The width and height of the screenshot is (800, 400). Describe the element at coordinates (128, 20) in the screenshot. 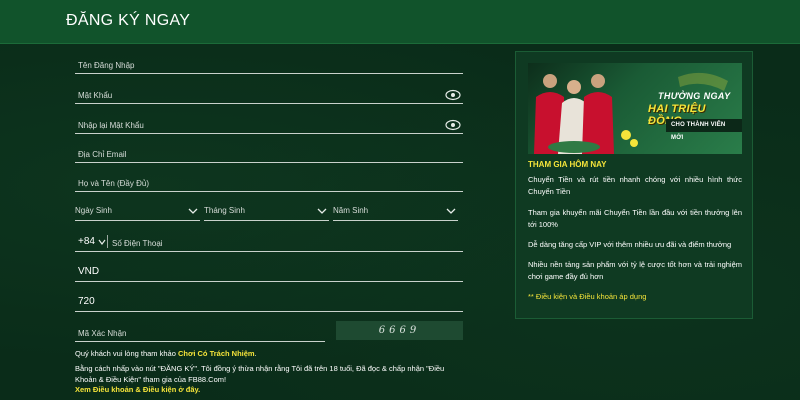

I see `page-title: ĐĂNG KÝ NGAY` at that location.